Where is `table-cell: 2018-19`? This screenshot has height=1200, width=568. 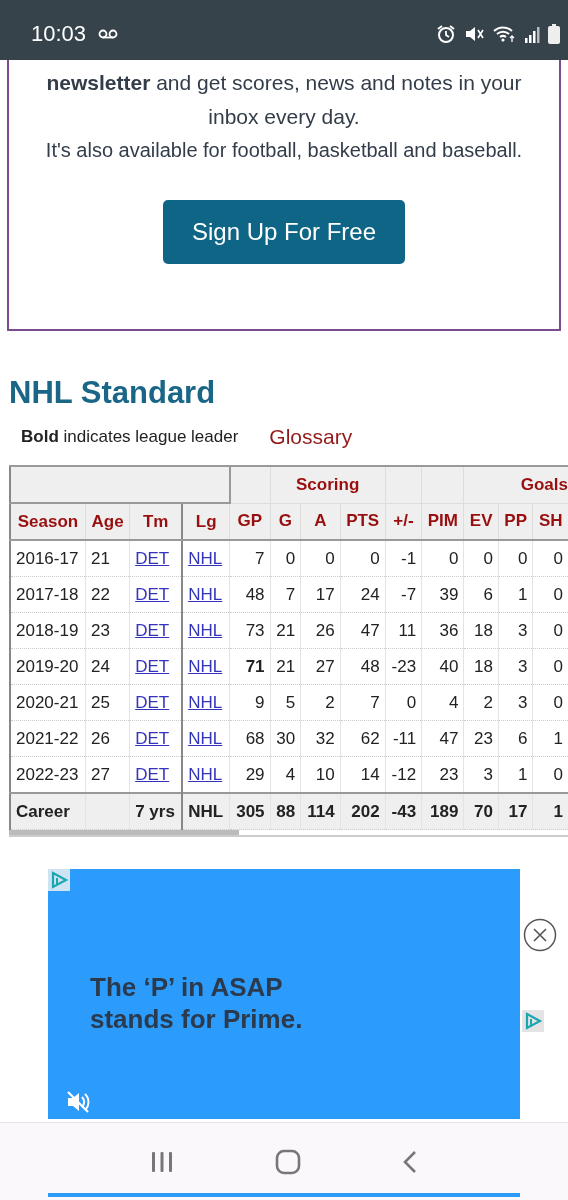
table-cell: 2018-19 is located at coordinates (48, 630).